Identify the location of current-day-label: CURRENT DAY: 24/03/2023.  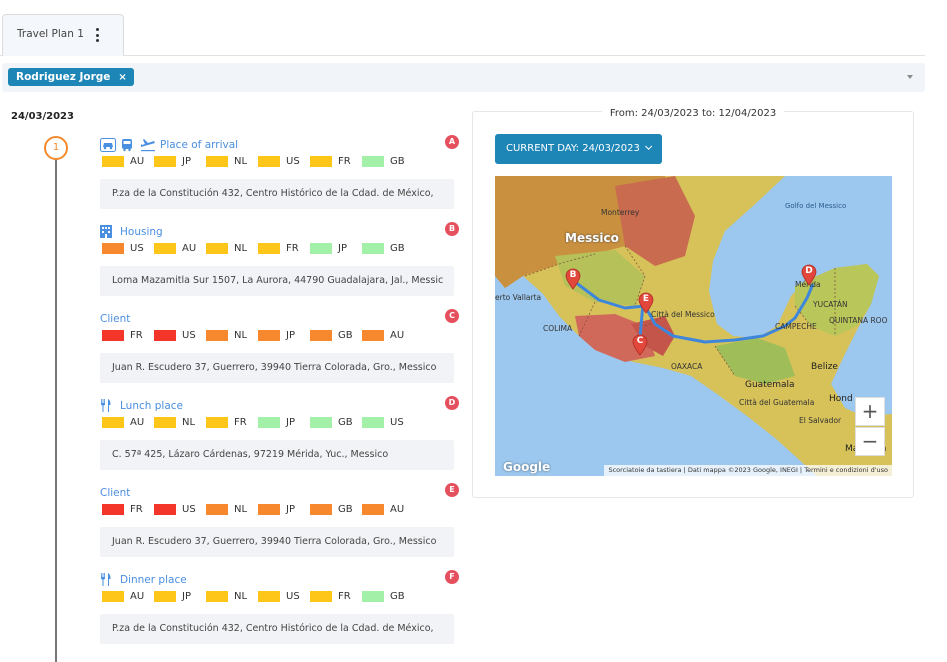
(573, 148).